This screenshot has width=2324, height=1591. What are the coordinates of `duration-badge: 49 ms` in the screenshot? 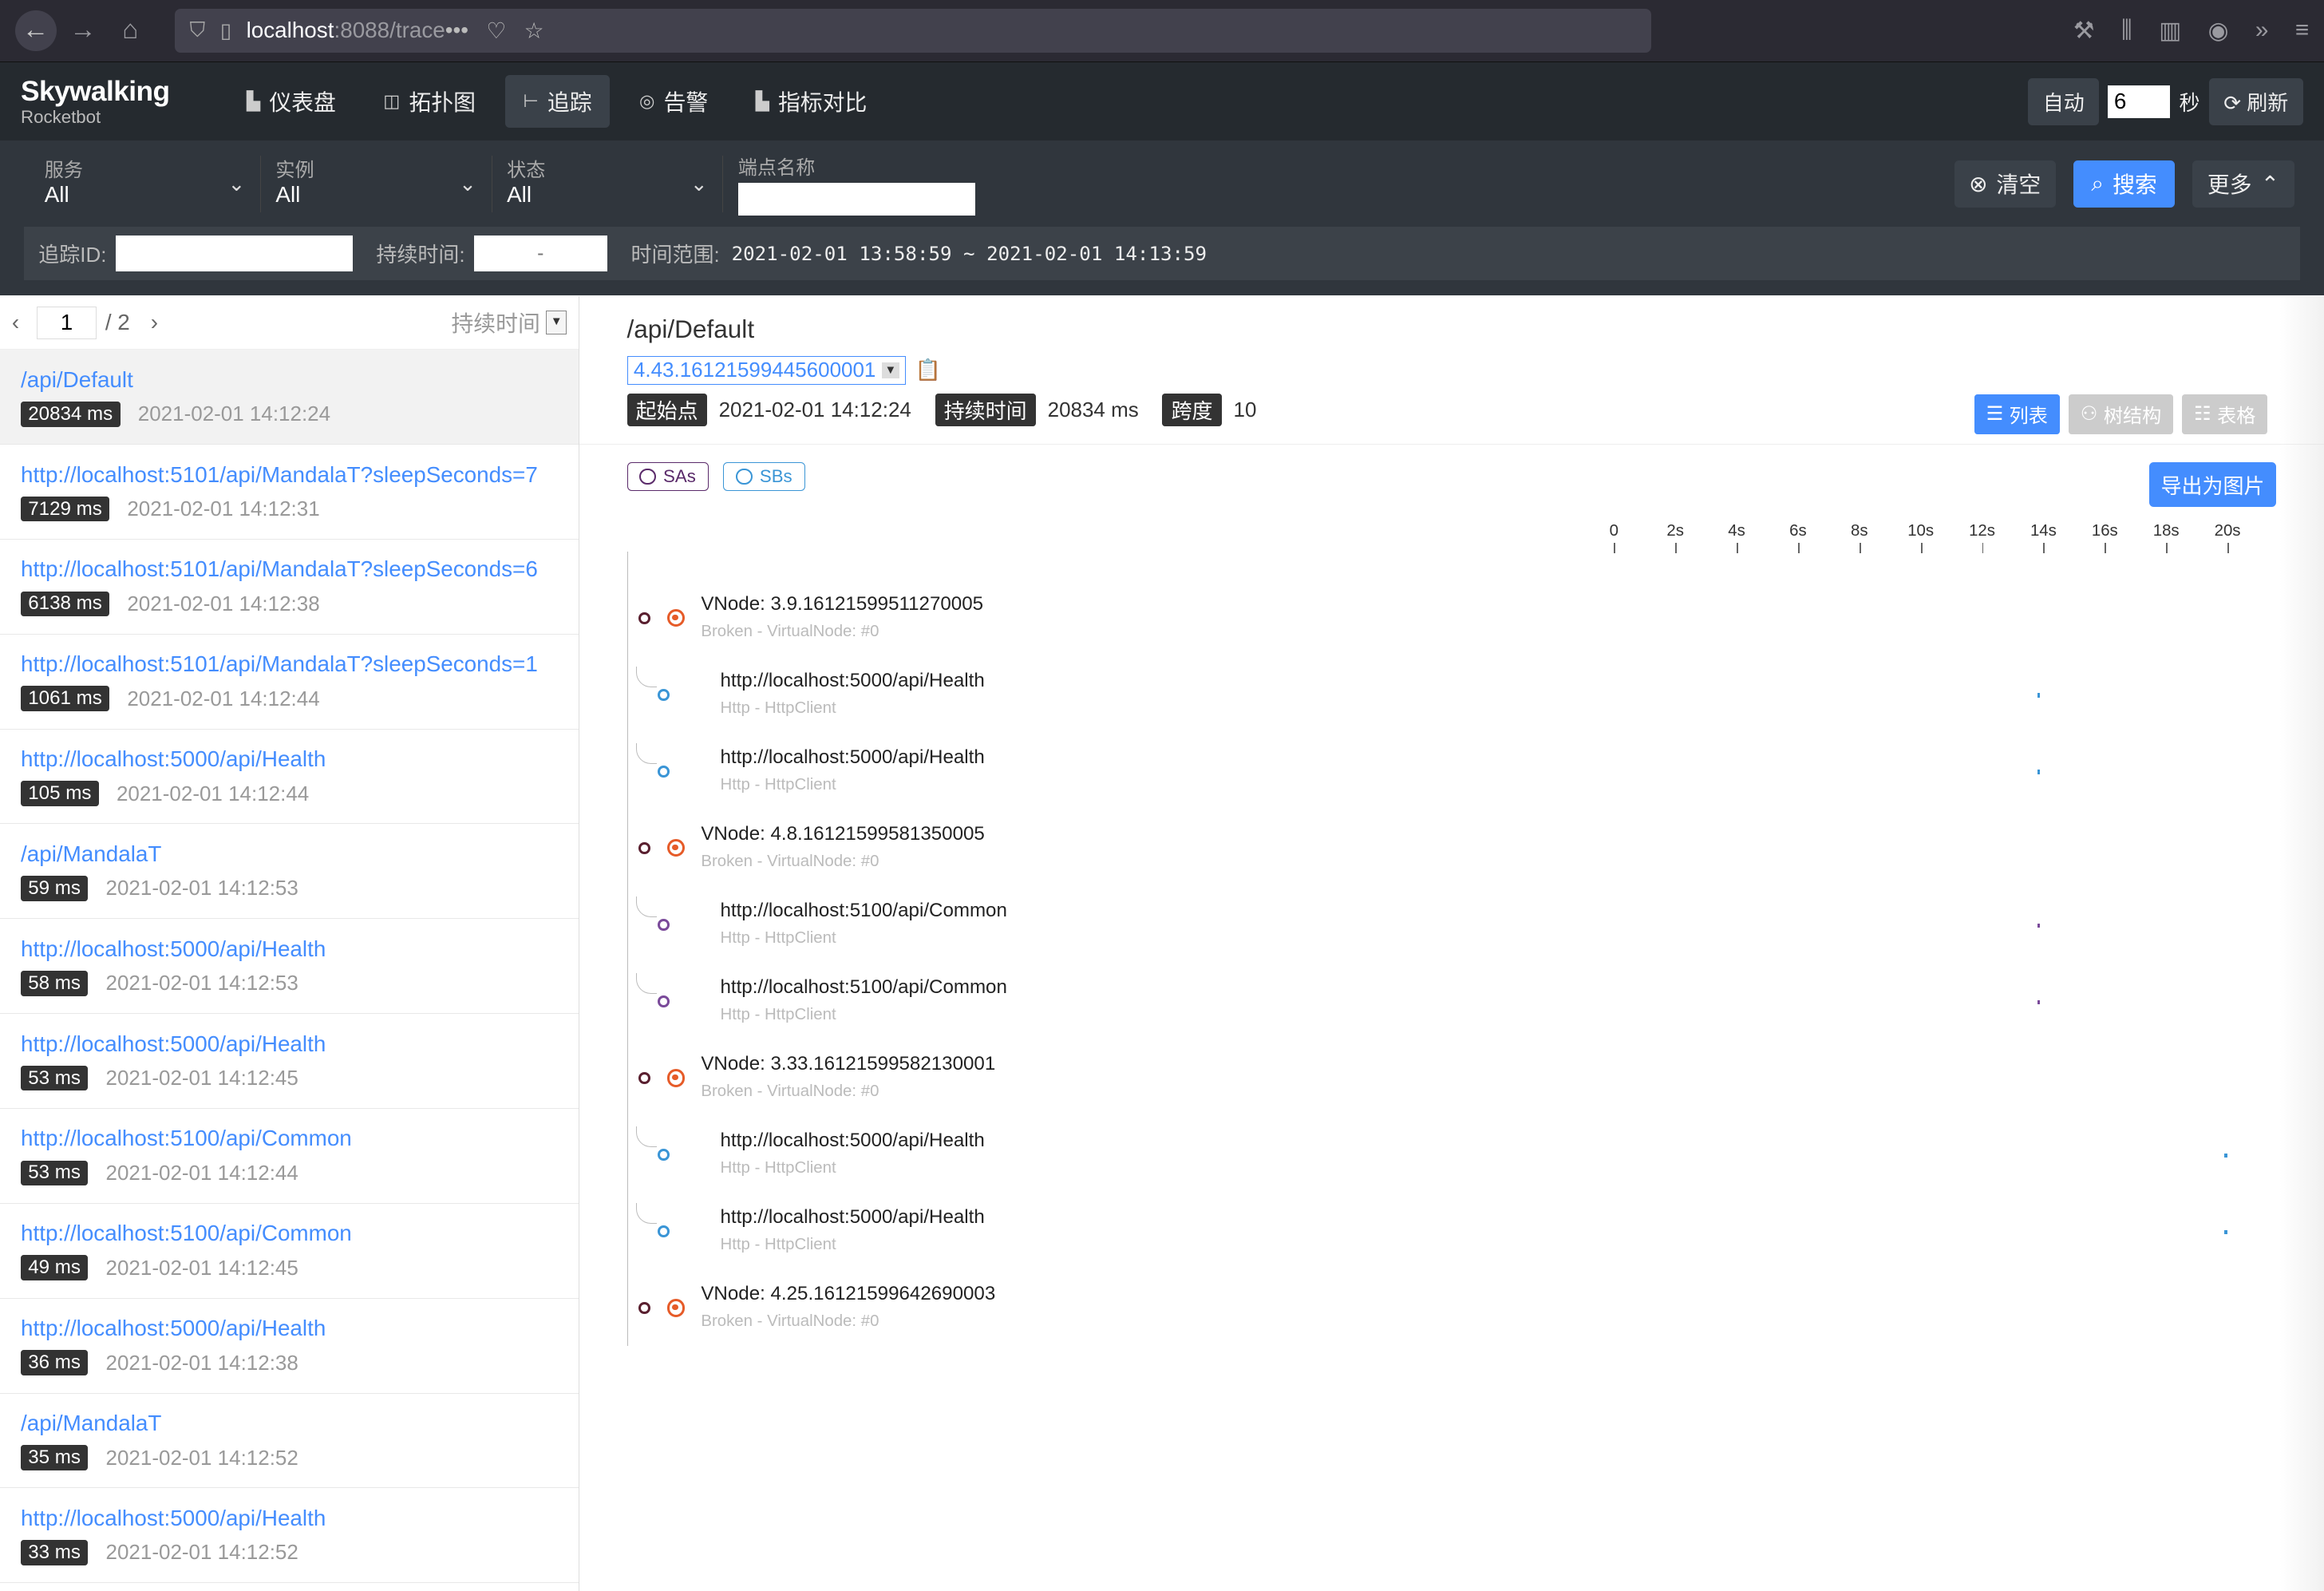 It's located at (55, 1268).